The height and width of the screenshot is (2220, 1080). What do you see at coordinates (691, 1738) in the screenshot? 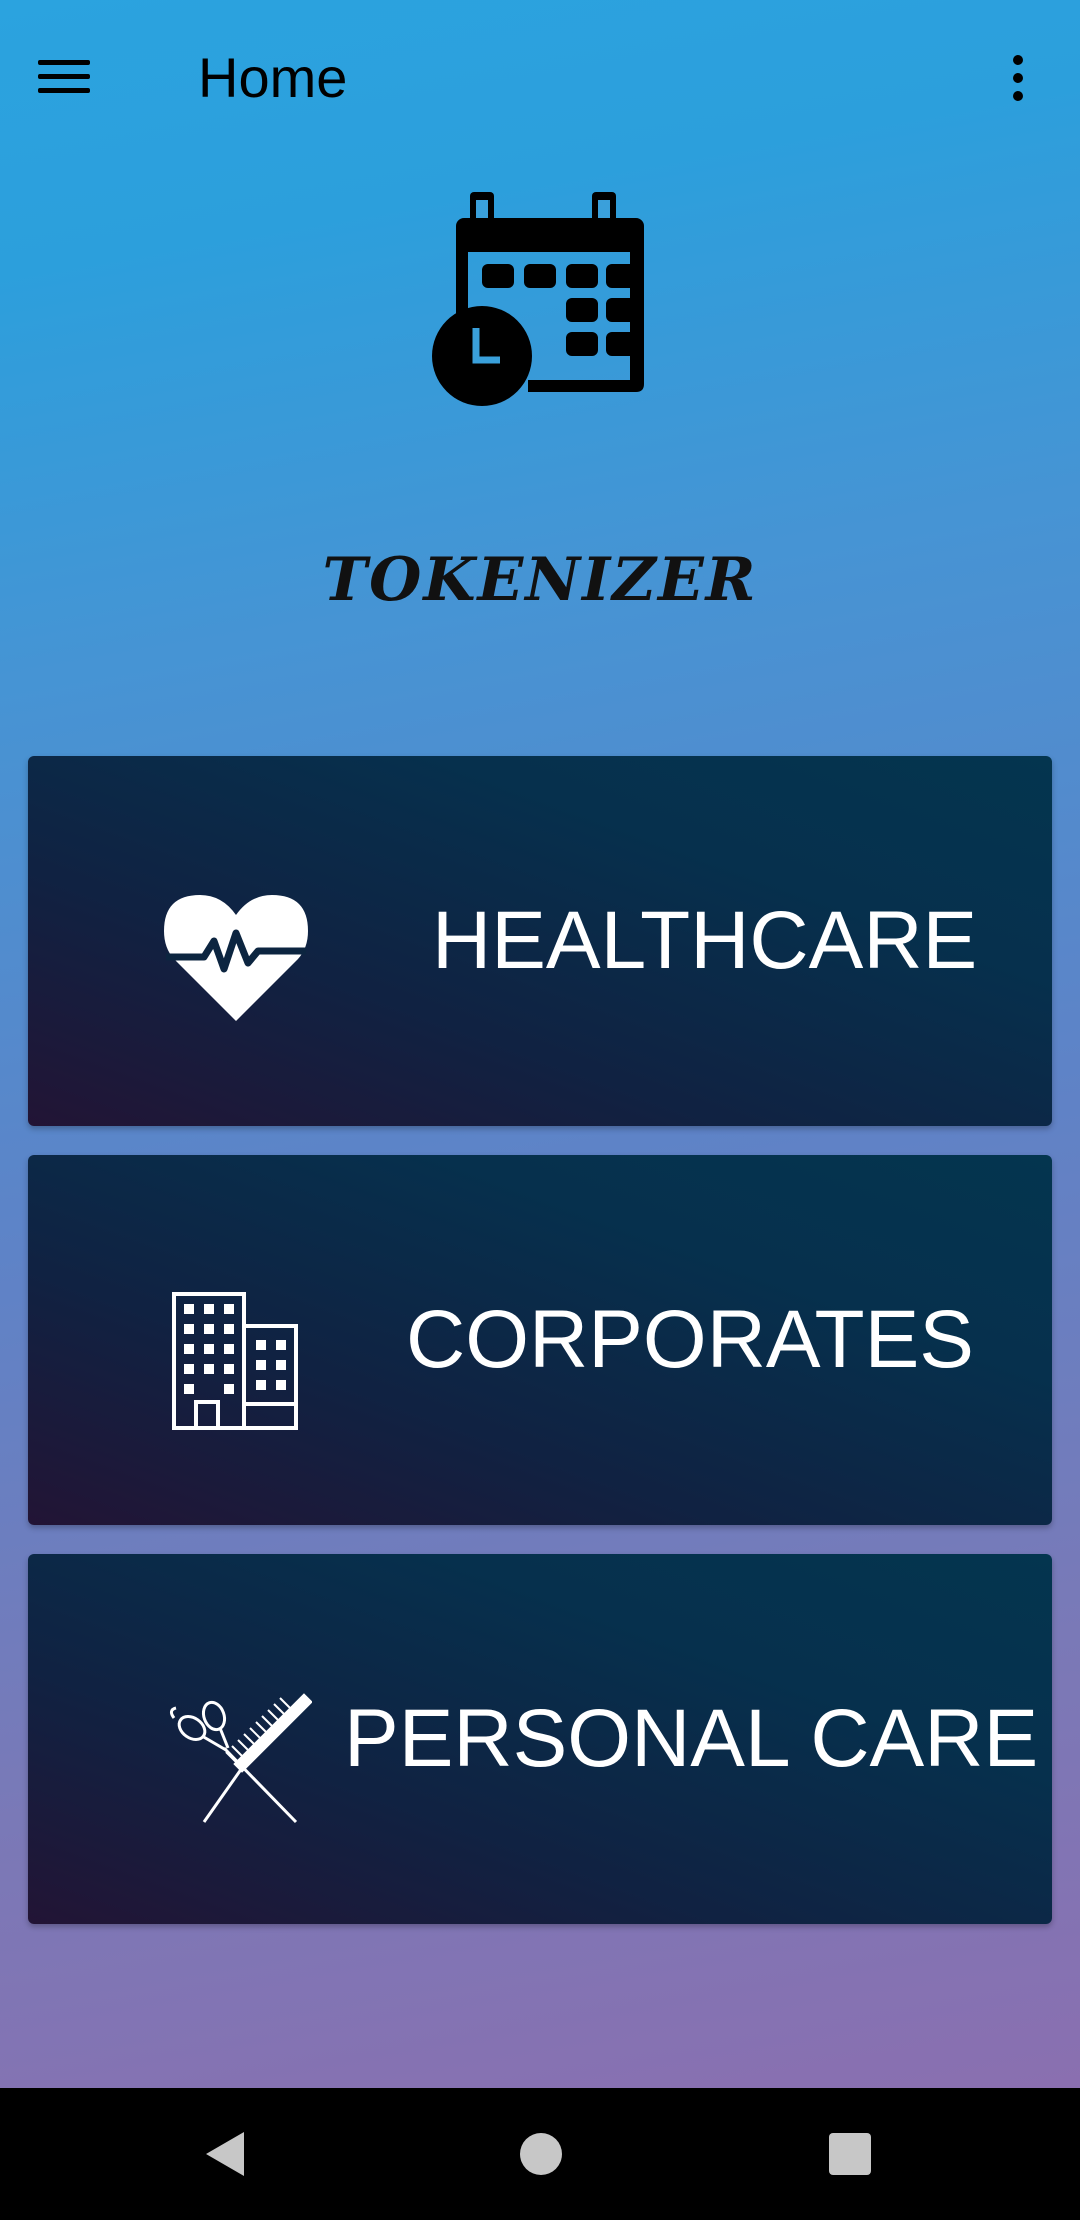
I see `personal-care-label: PERSONAL CARE` at bounding box center [691, 1738].